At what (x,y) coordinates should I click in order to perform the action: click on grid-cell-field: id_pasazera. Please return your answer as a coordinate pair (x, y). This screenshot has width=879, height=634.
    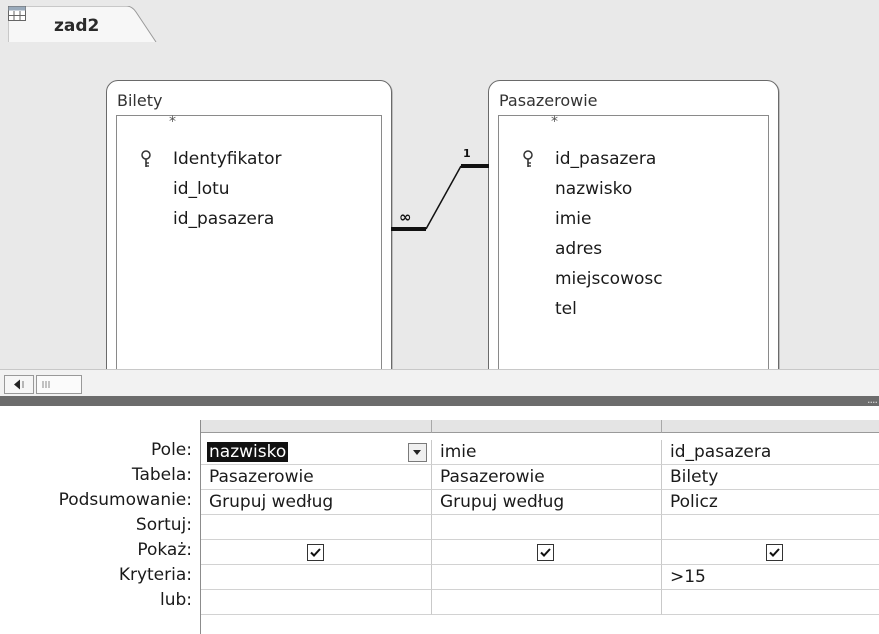
    Looking at the image, I should click on (770, 452).